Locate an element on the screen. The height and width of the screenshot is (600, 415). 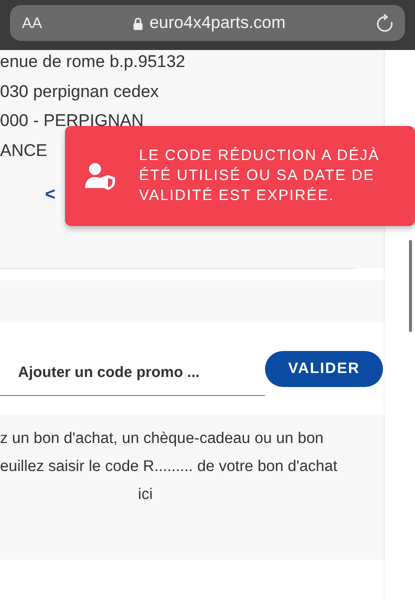
user-shield-icon is located at coordinates (101, 176).